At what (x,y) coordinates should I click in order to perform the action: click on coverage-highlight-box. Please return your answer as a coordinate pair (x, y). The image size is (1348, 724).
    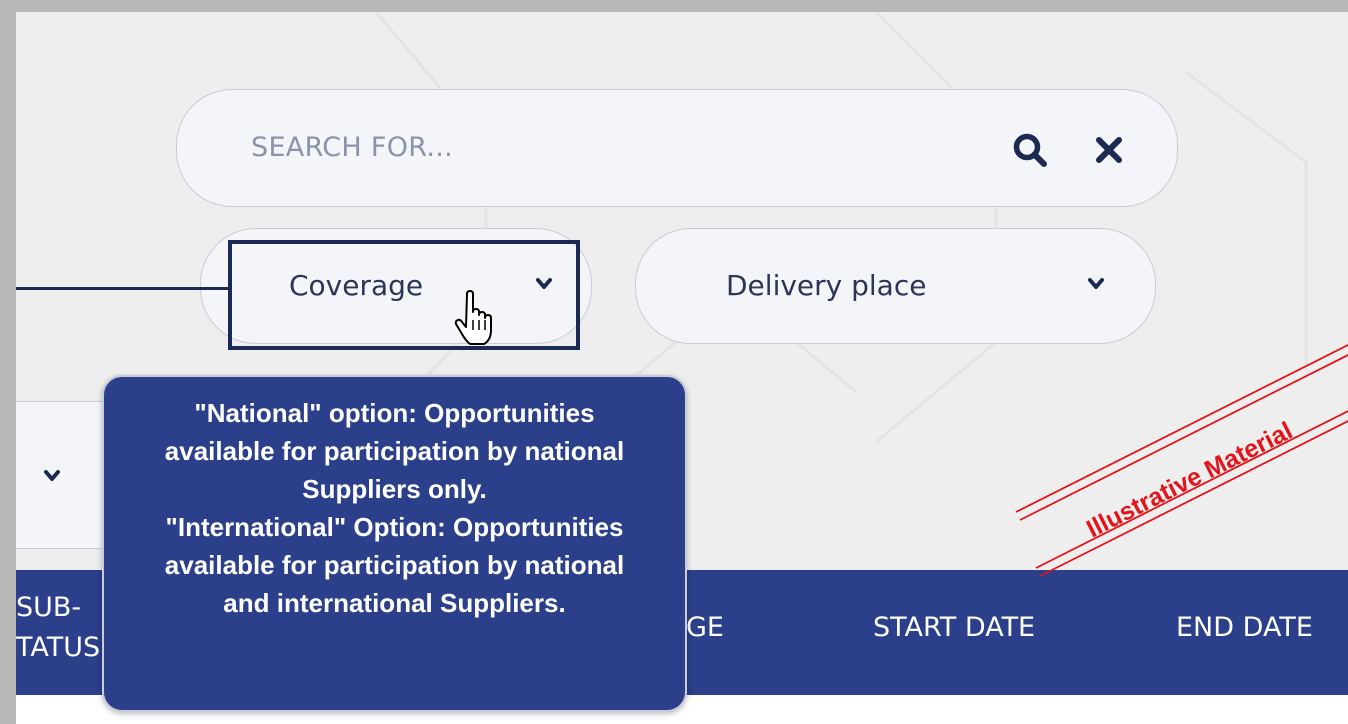
    Looking at the image, I should click on (404, 295).